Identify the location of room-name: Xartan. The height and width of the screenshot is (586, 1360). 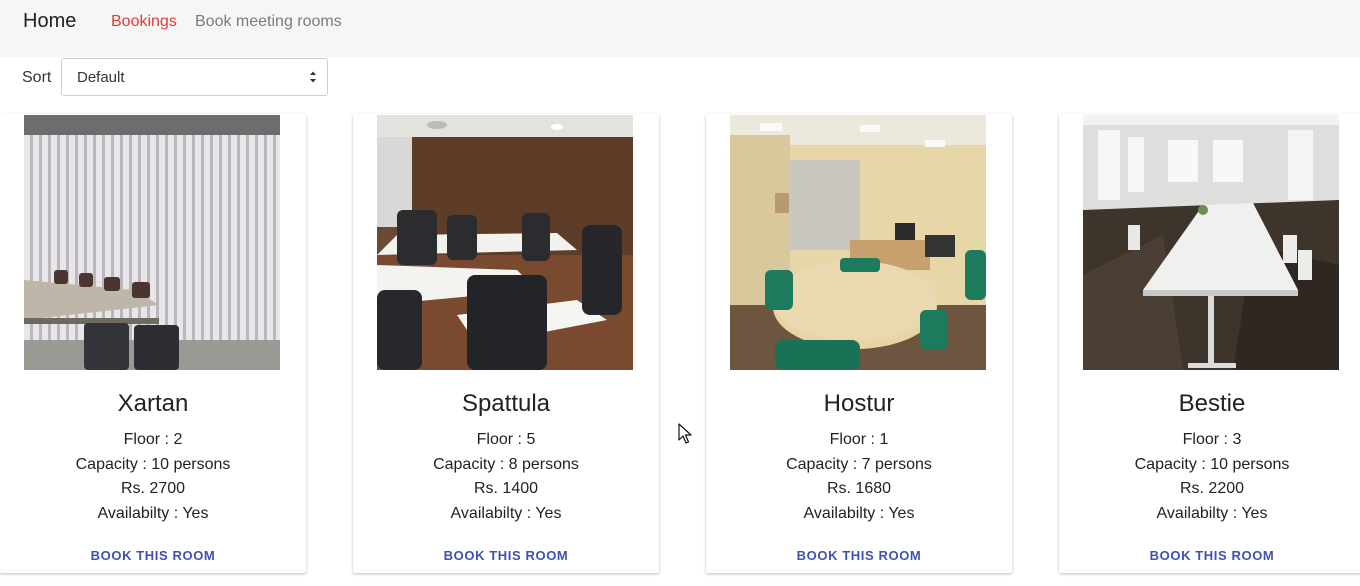
(153, 403).